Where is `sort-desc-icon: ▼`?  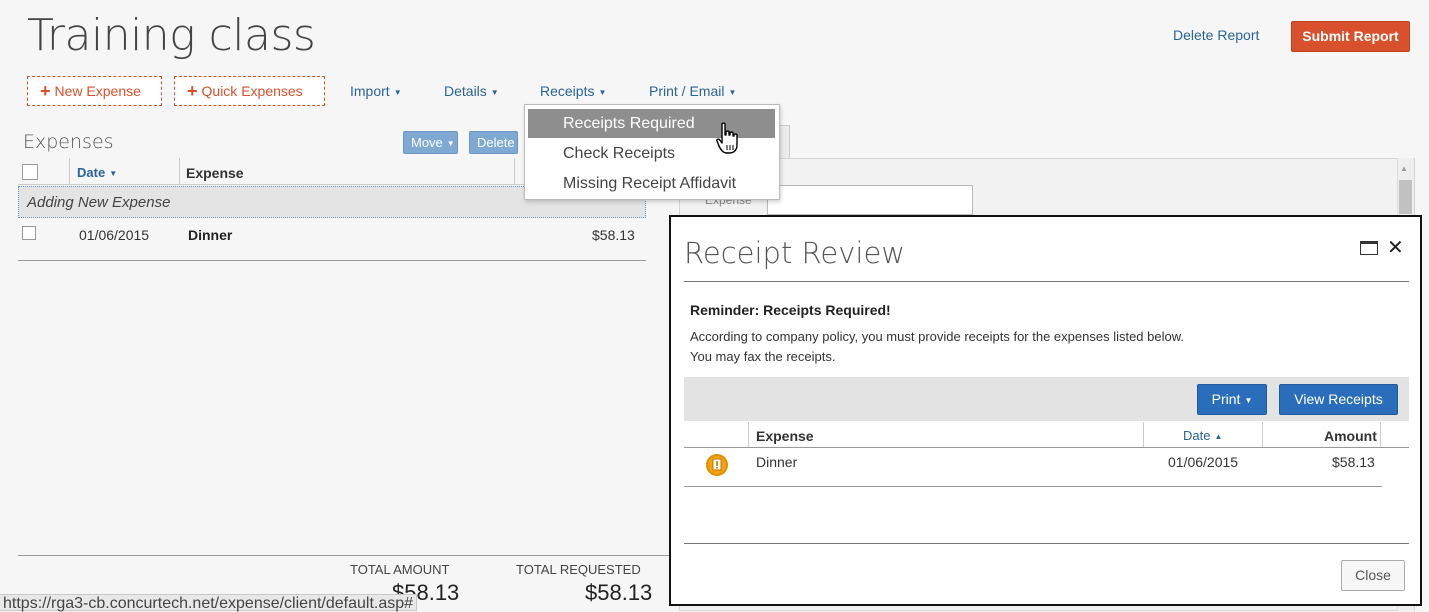
sort-desc-icon: ▼ is located at coordinates (113, 174).